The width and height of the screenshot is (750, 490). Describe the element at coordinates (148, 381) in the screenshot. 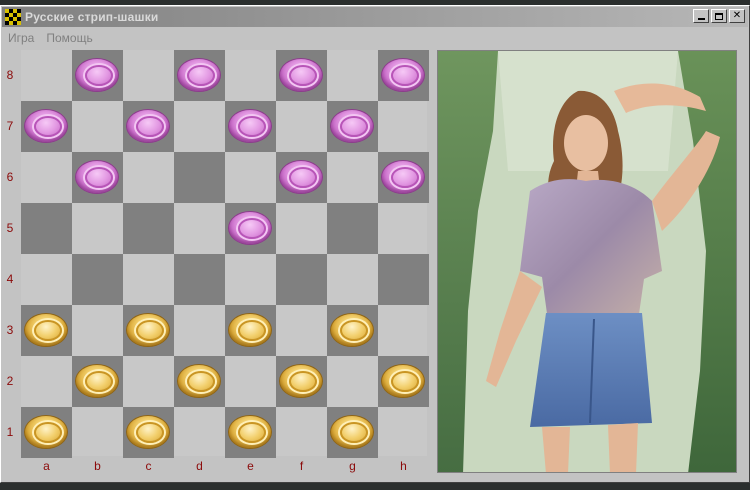

I see `board-square-c2` at that location.